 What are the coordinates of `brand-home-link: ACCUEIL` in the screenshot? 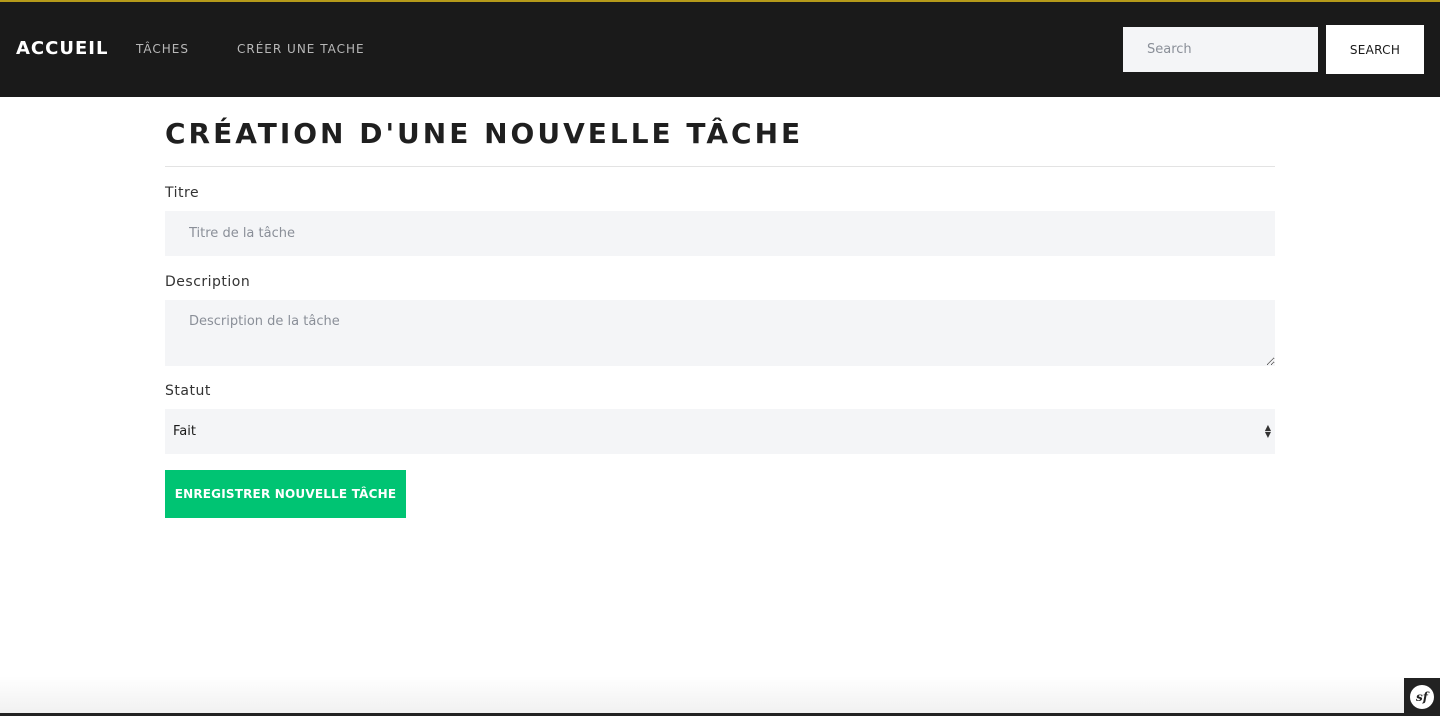 It's located at (62, 48).